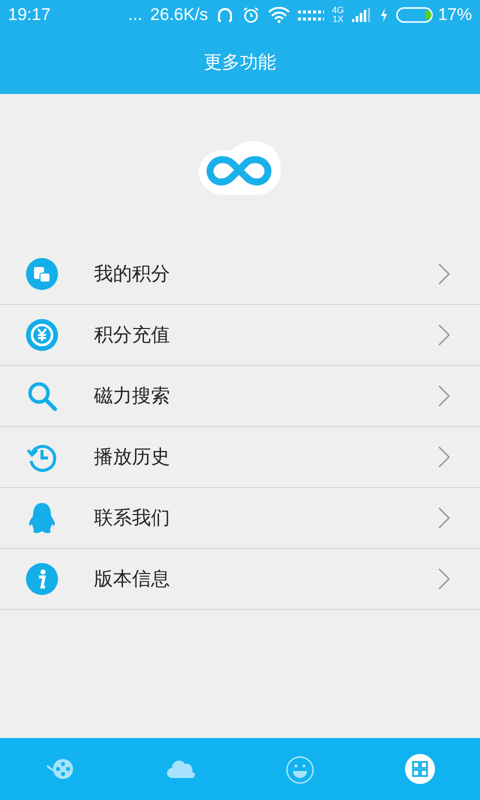  I want to click on menu-item: 版本信息, so click(240, 579).